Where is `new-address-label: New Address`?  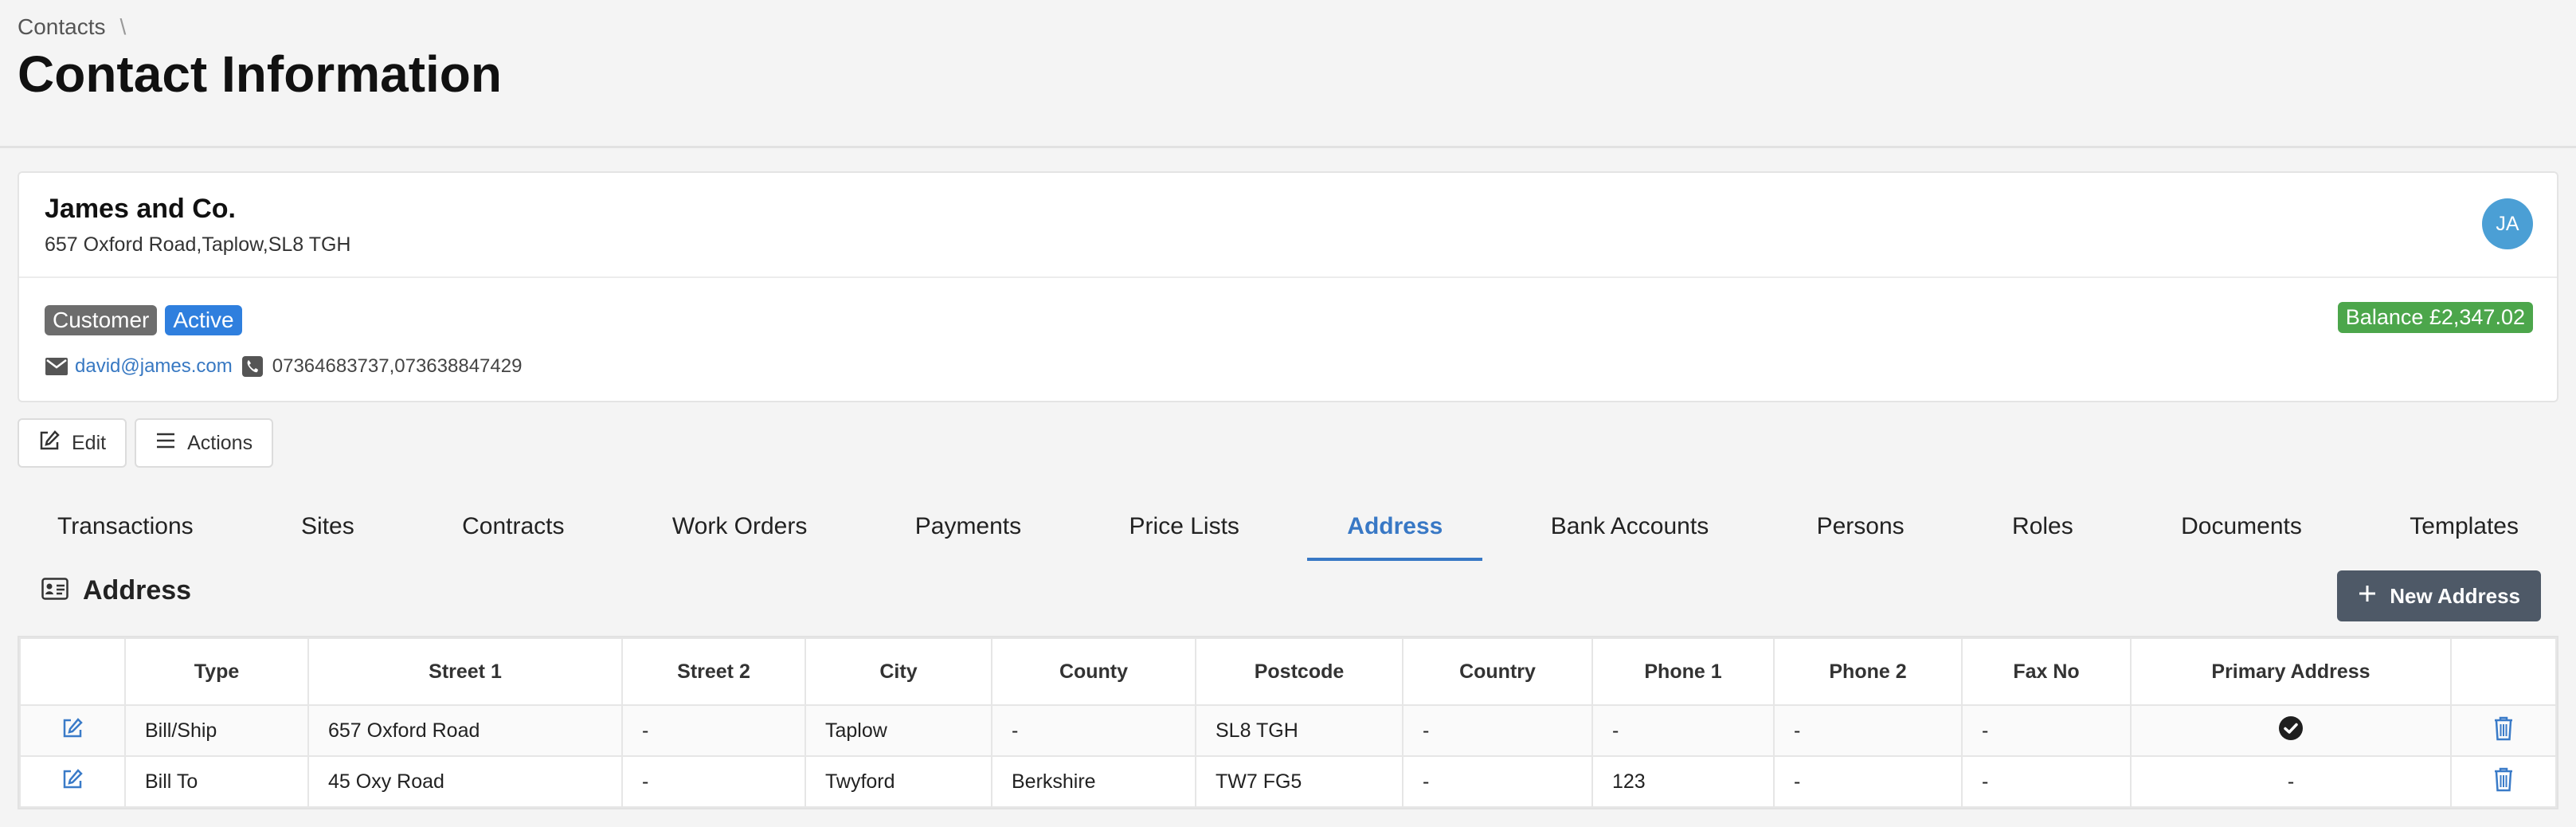 new-address-label: New Address is located at coordinates (2455, 595).